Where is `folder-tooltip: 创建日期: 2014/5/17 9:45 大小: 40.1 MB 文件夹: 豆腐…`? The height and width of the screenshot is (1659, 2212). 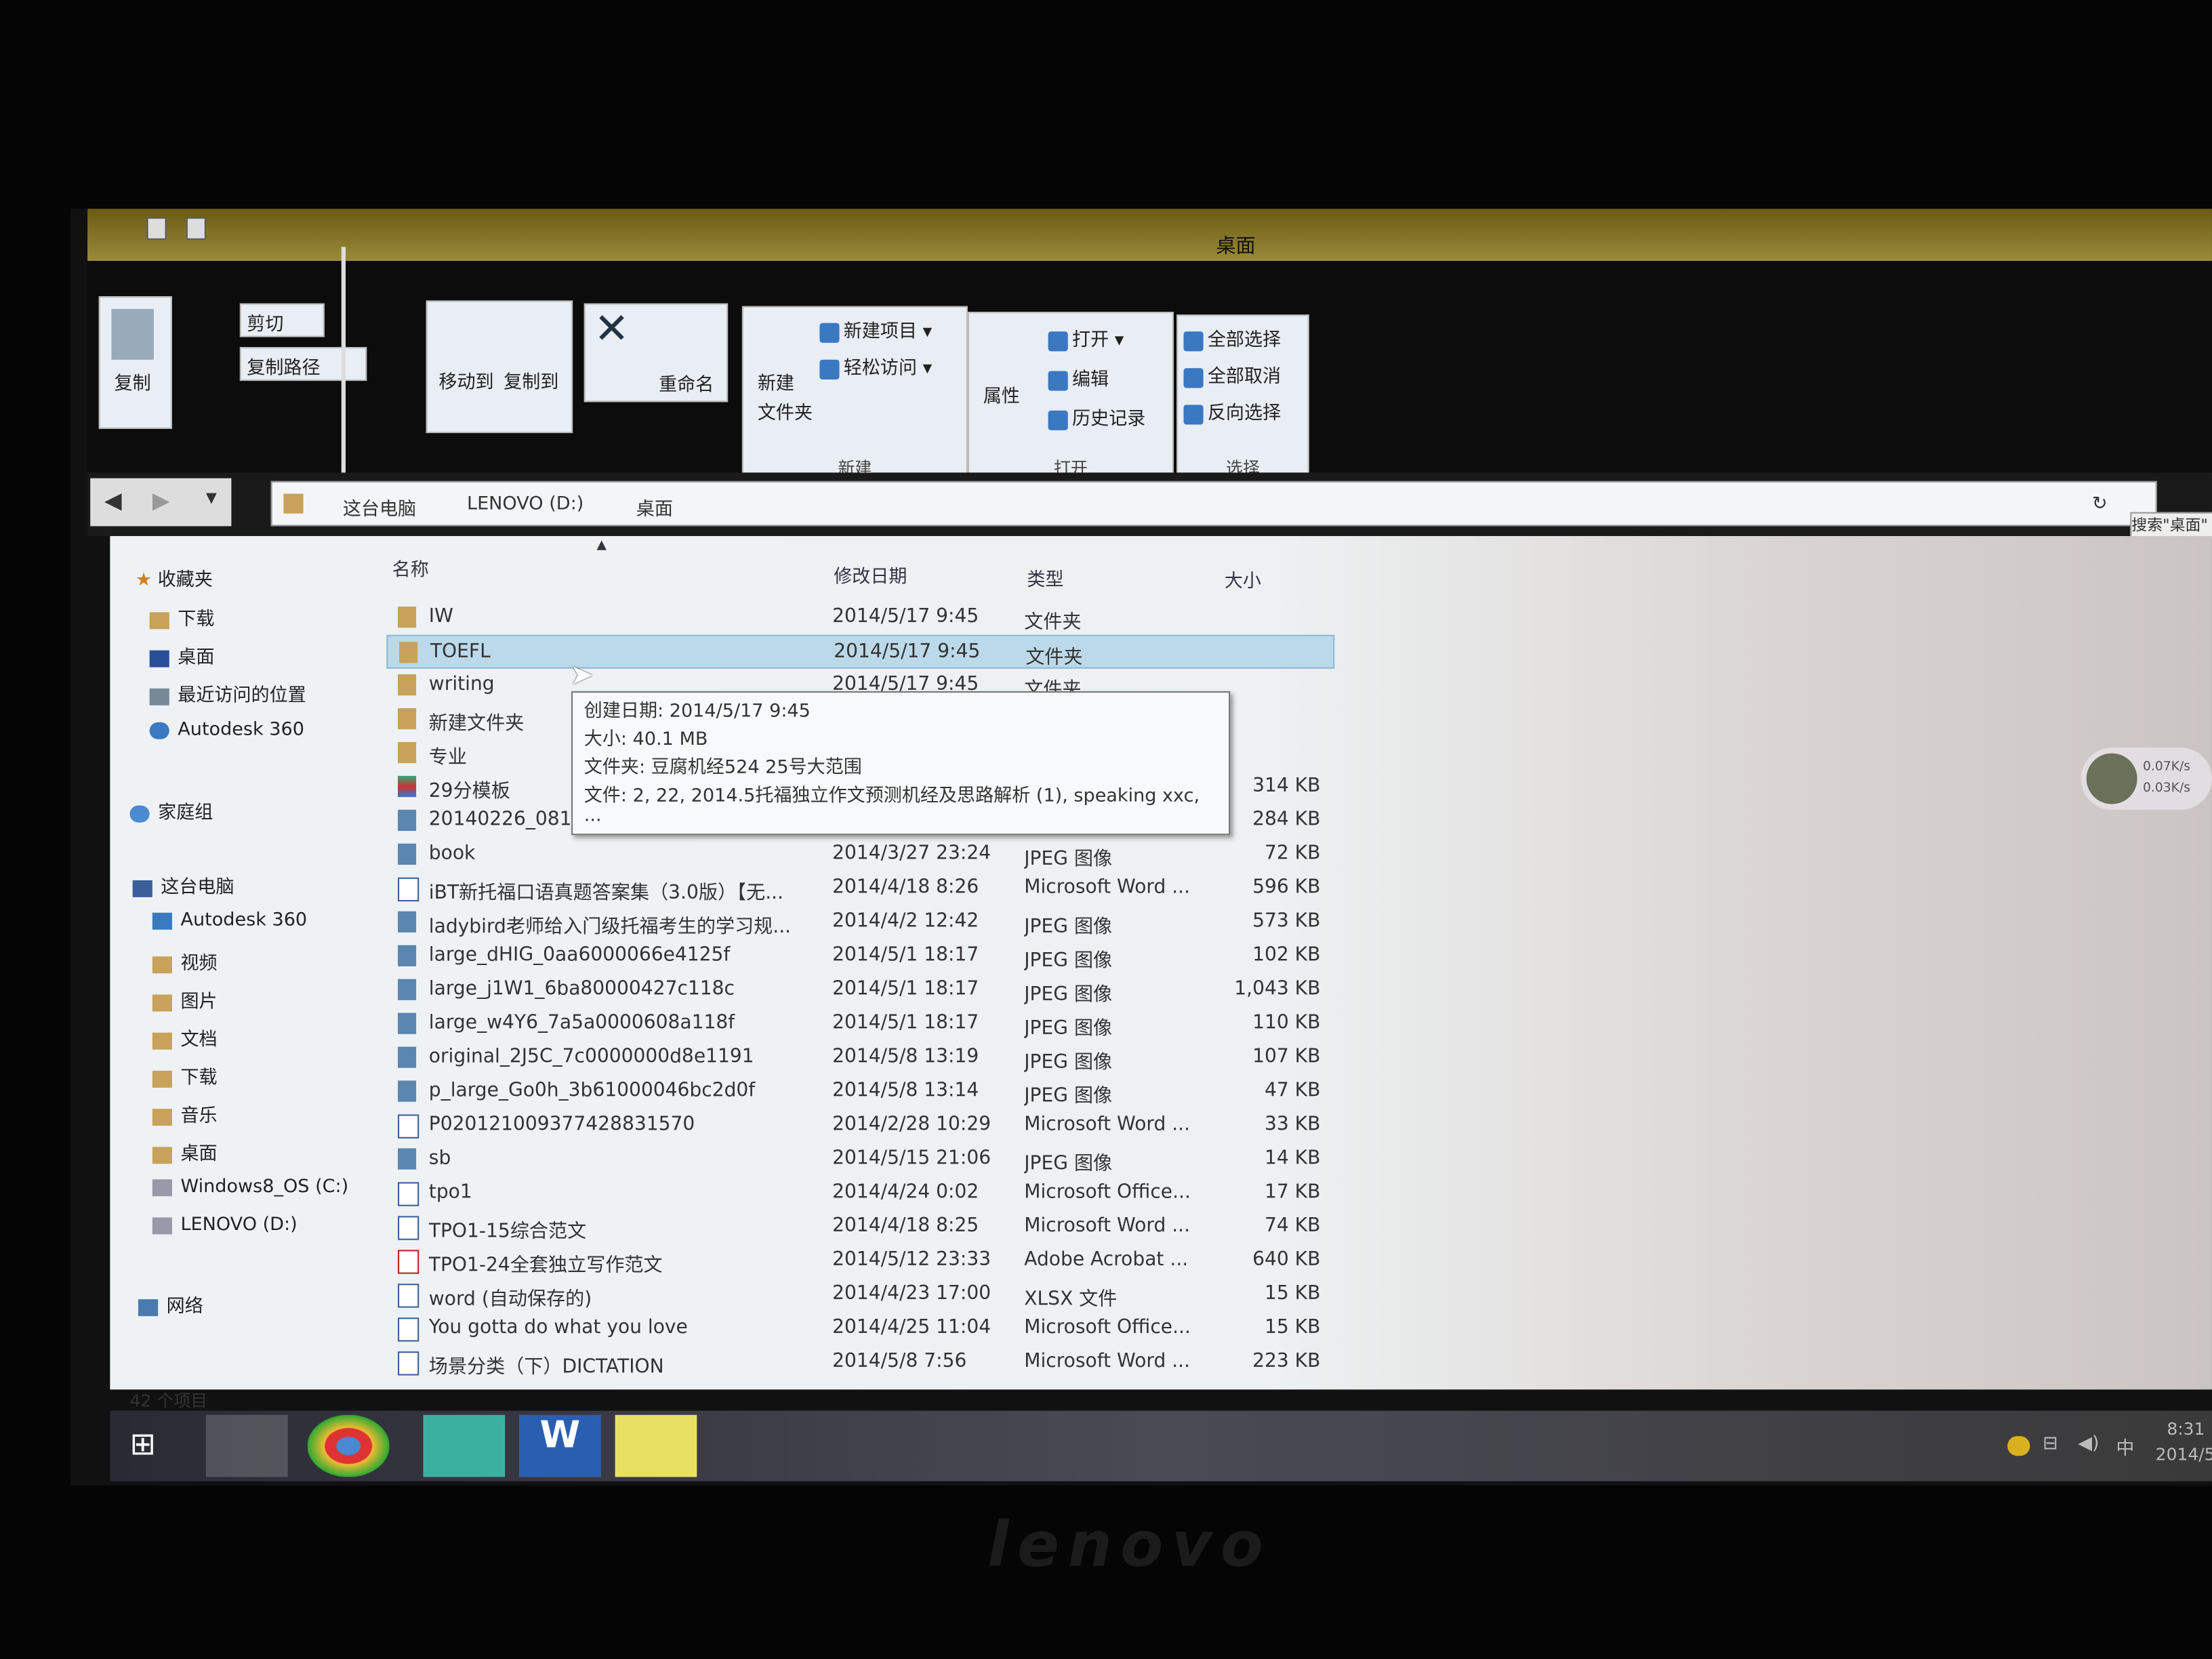
folder-tooltip: 创建日期: 2014/5/17 9:45 大小: 40.1 MB 文件夹: 豆腐… is located at coordinates (901, 763).